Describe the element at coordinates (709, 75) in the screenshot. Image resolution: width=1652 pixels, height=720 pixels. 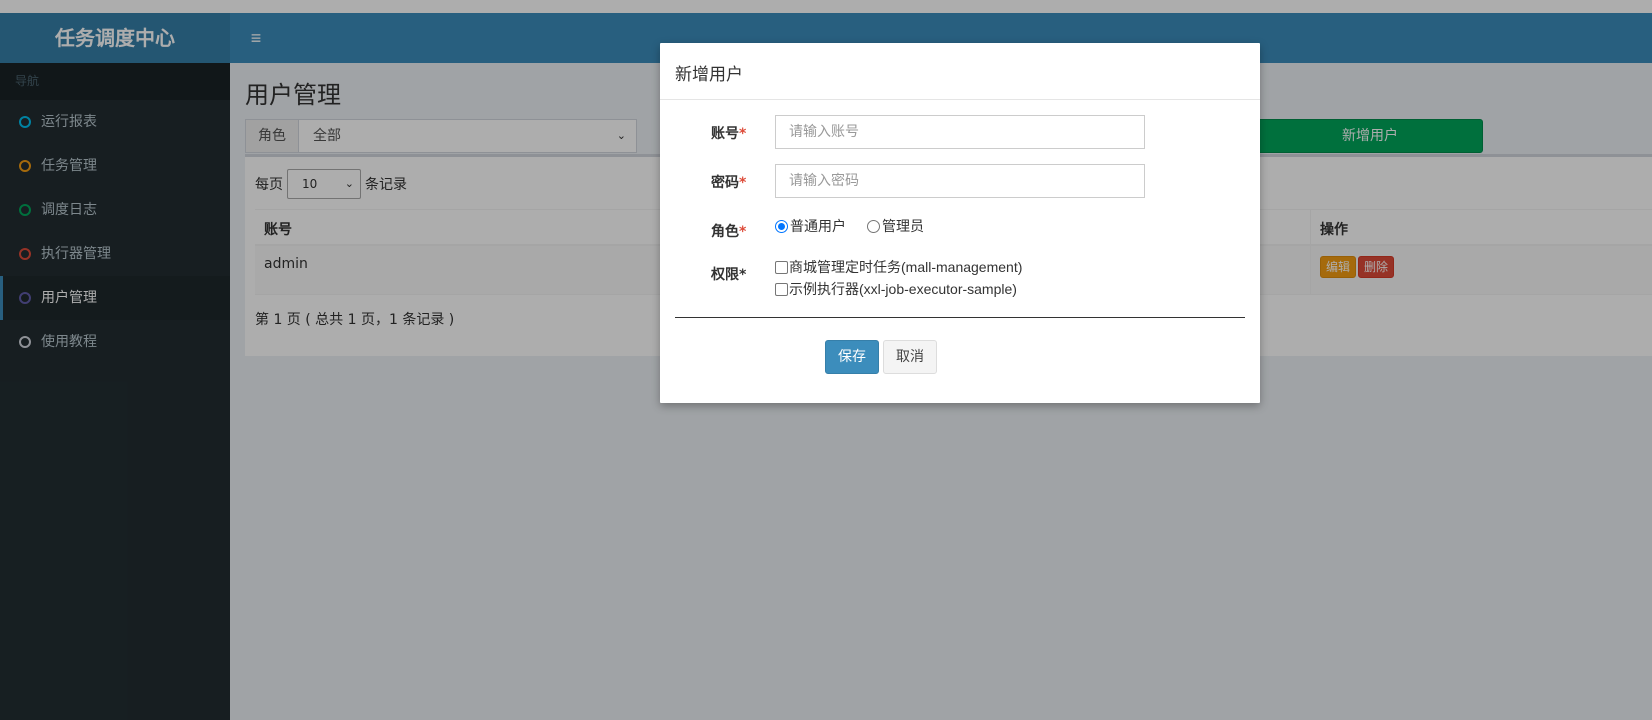
I see `modal-title: 新增用户` at that location.